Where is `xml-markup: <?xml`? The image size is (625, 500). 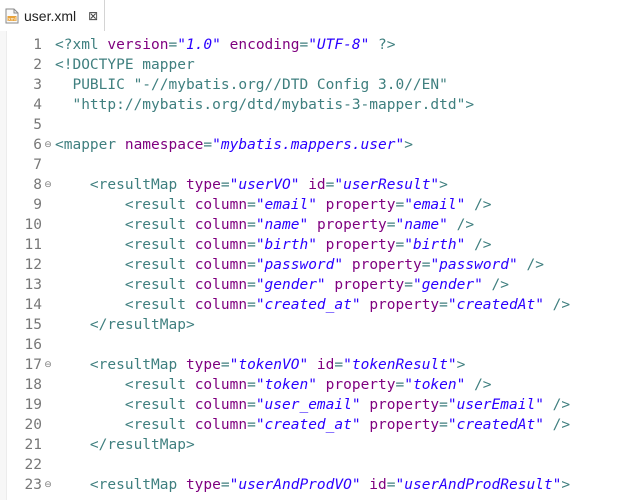 xml-markup: <?xml is located at coordinates (81, 45).